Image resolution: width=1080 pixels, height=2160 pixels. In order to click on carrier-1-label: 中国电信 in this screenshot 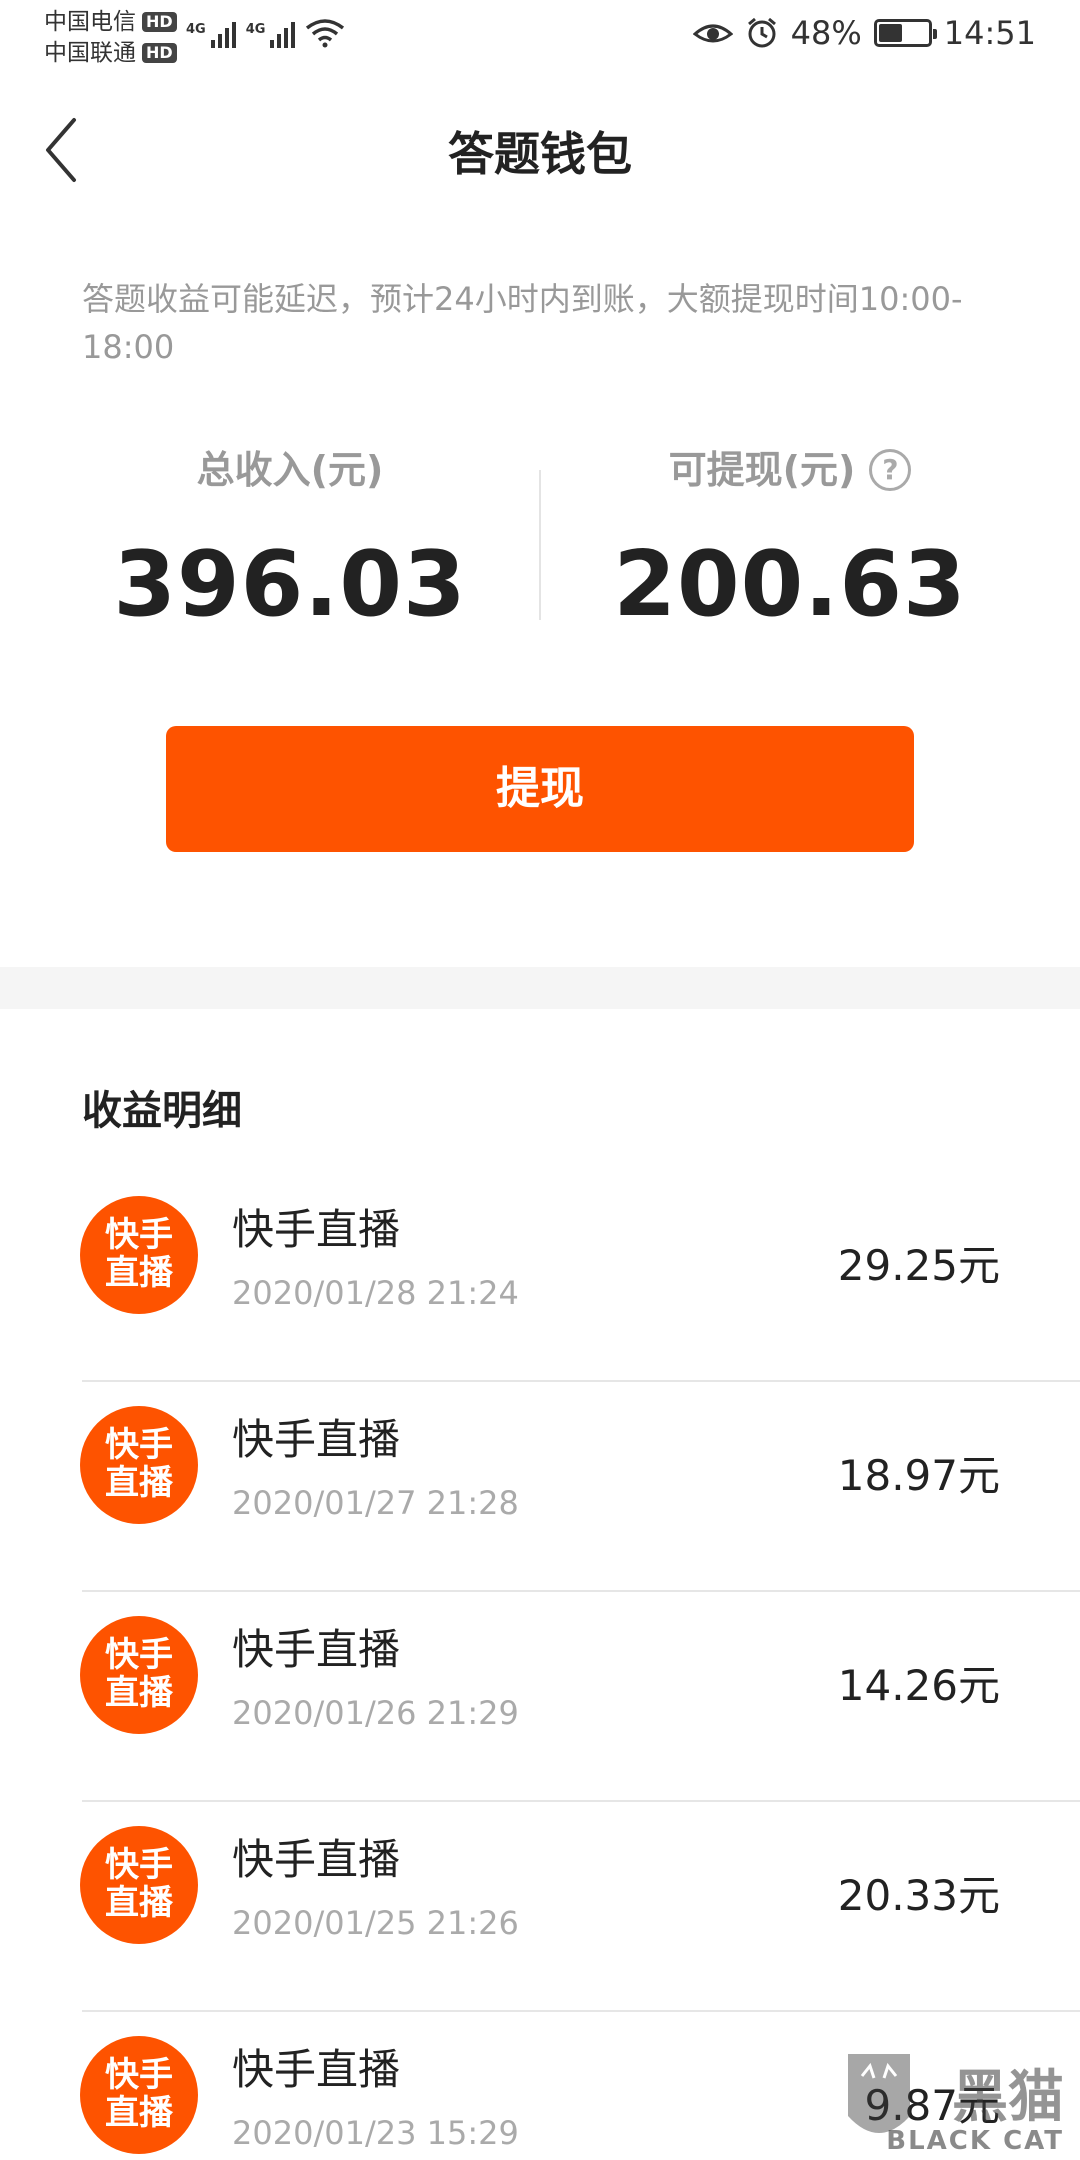, I will do `click(90, 21)`.